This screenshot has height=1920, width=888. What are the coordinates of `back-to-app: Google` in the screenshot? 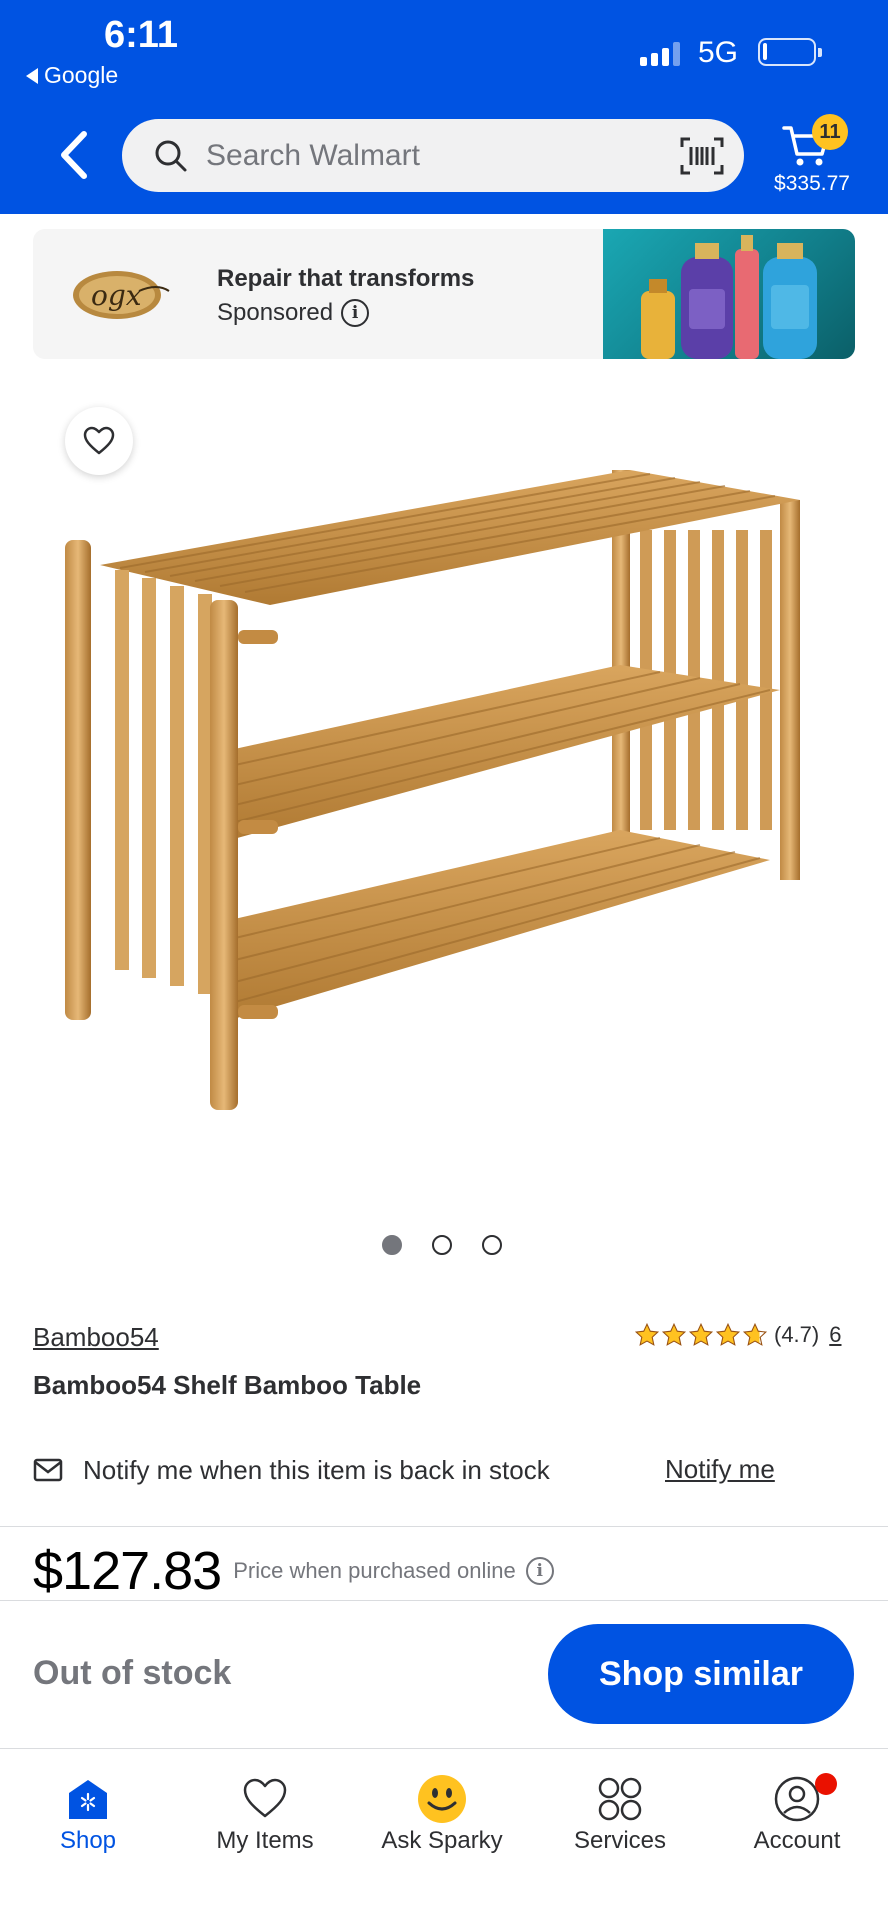 It's located at (72, 75).